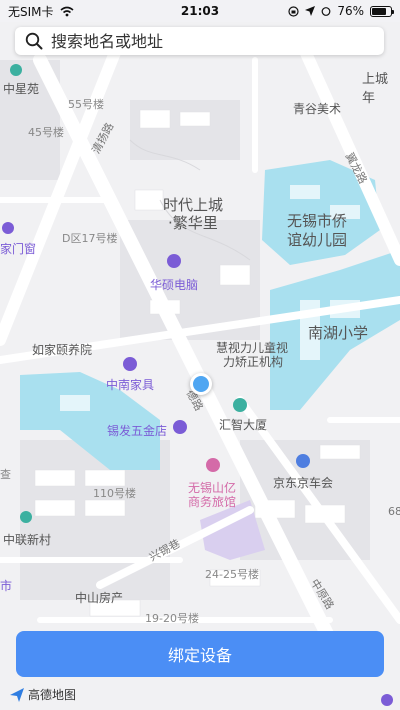 The image size is (400, 710). I want to click on map-label: 力矫正机构, so click(253, 361).